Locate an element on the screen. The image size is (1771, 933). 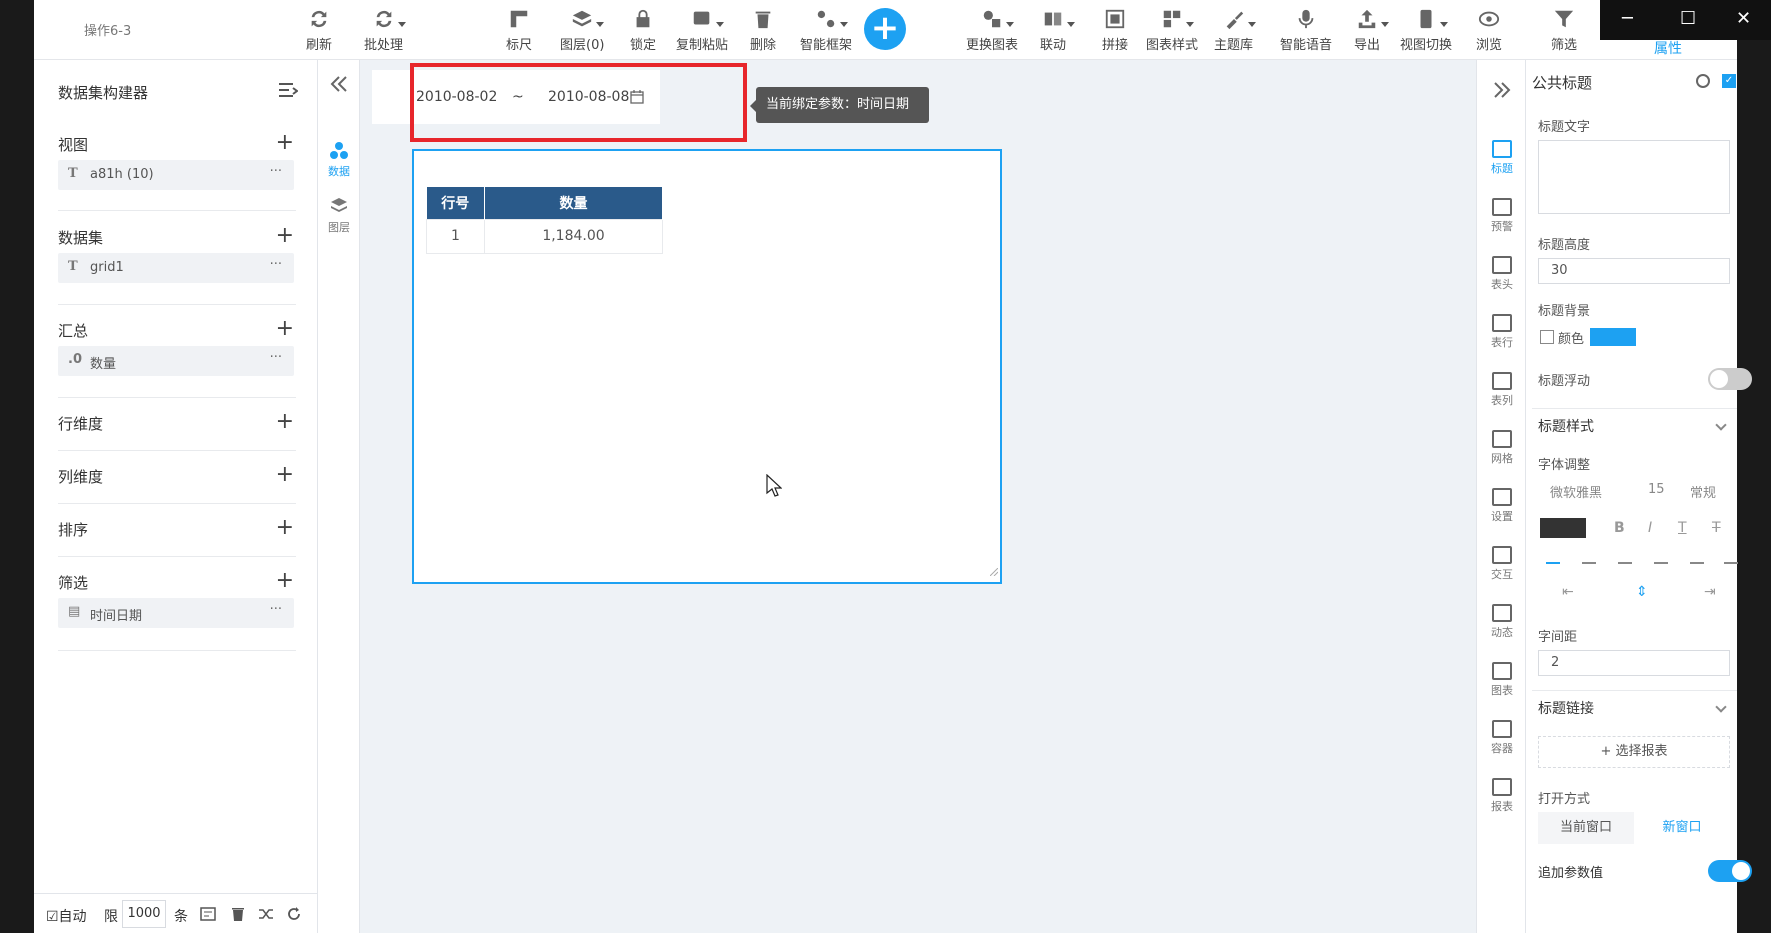
title-text-input is located at coordinates (1634, 177).